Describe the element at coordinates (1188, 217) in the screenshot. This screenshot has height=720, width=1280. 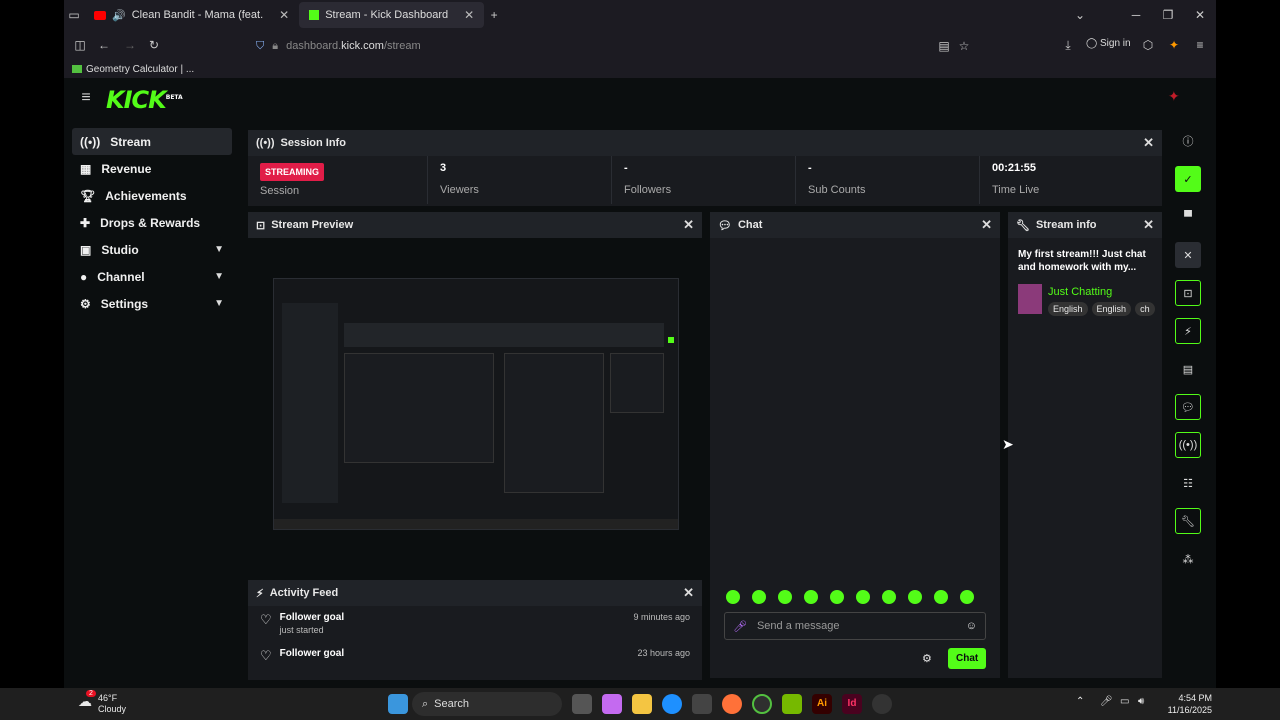
I see `layout-icon: ▀` at that location.